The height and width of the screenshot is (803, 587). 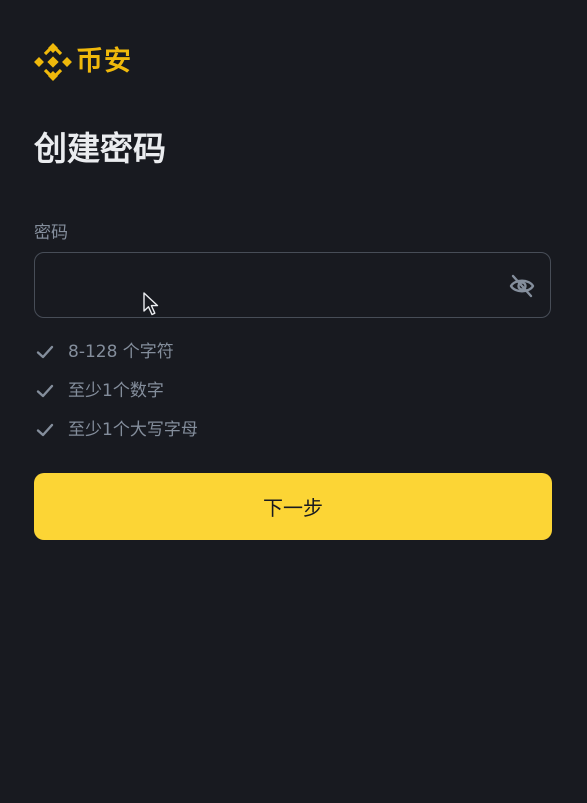 What do you see at coordinates (53, 62) in the screenshot?
I see `binance-logo-icon` at bounding box center [53, 62].